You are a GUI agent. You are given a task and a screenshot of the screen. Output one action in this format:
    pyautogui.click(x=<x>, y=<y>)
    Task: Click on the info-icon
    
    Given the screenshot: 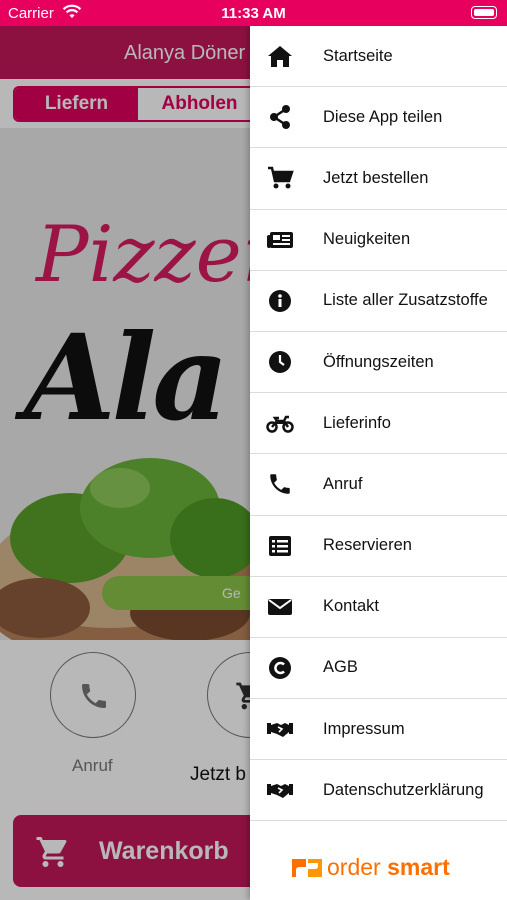 What is the action you would take?
    pyautogui.click(x=280, y=301)
    